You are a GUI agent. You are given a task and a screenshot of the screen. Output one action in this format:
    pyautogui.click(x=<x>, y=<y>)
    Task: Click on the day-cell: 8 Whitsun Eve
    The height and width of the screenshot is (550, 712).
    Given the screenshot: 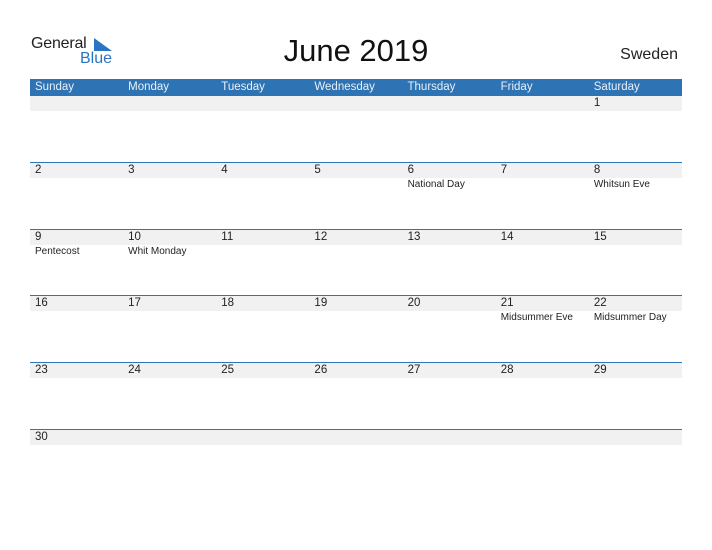 What is the action you would take?
    pyautogui.click(x=635, y=196)
    